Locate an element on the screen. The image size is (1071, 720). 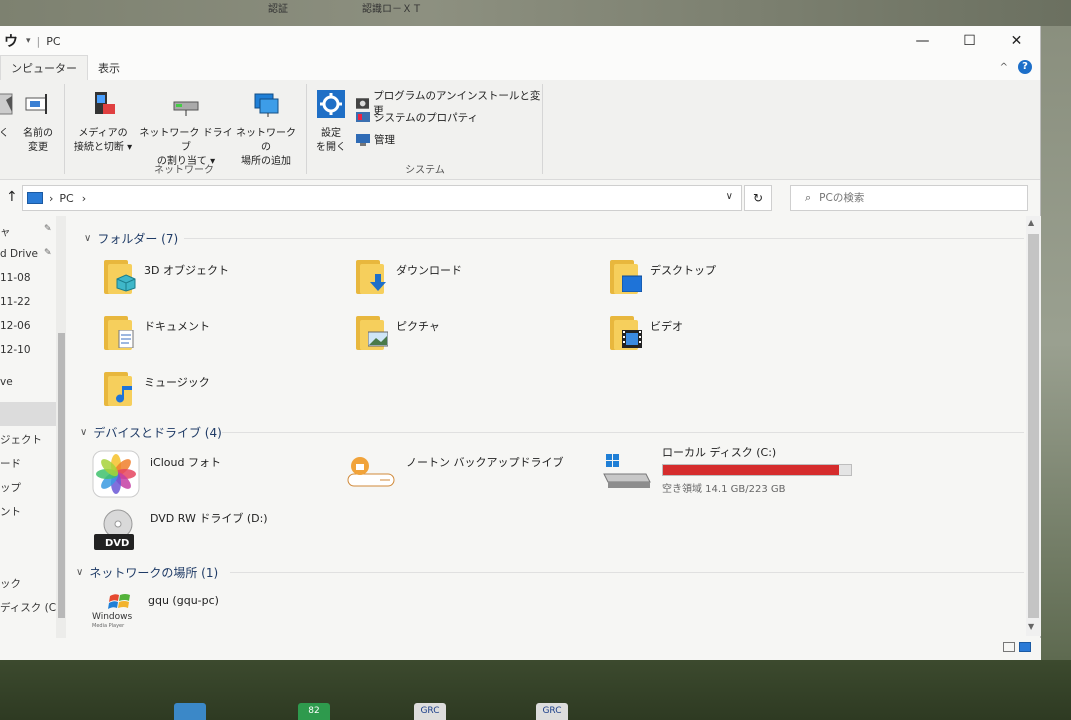
desktop-background-right is located at coordinates (1056, 343).